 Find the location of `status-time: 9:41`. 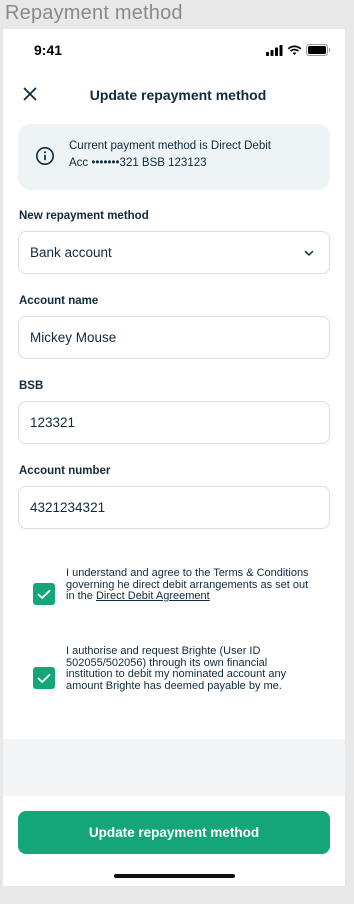

status-time: 9:41 is located at coordinates (48, 50).